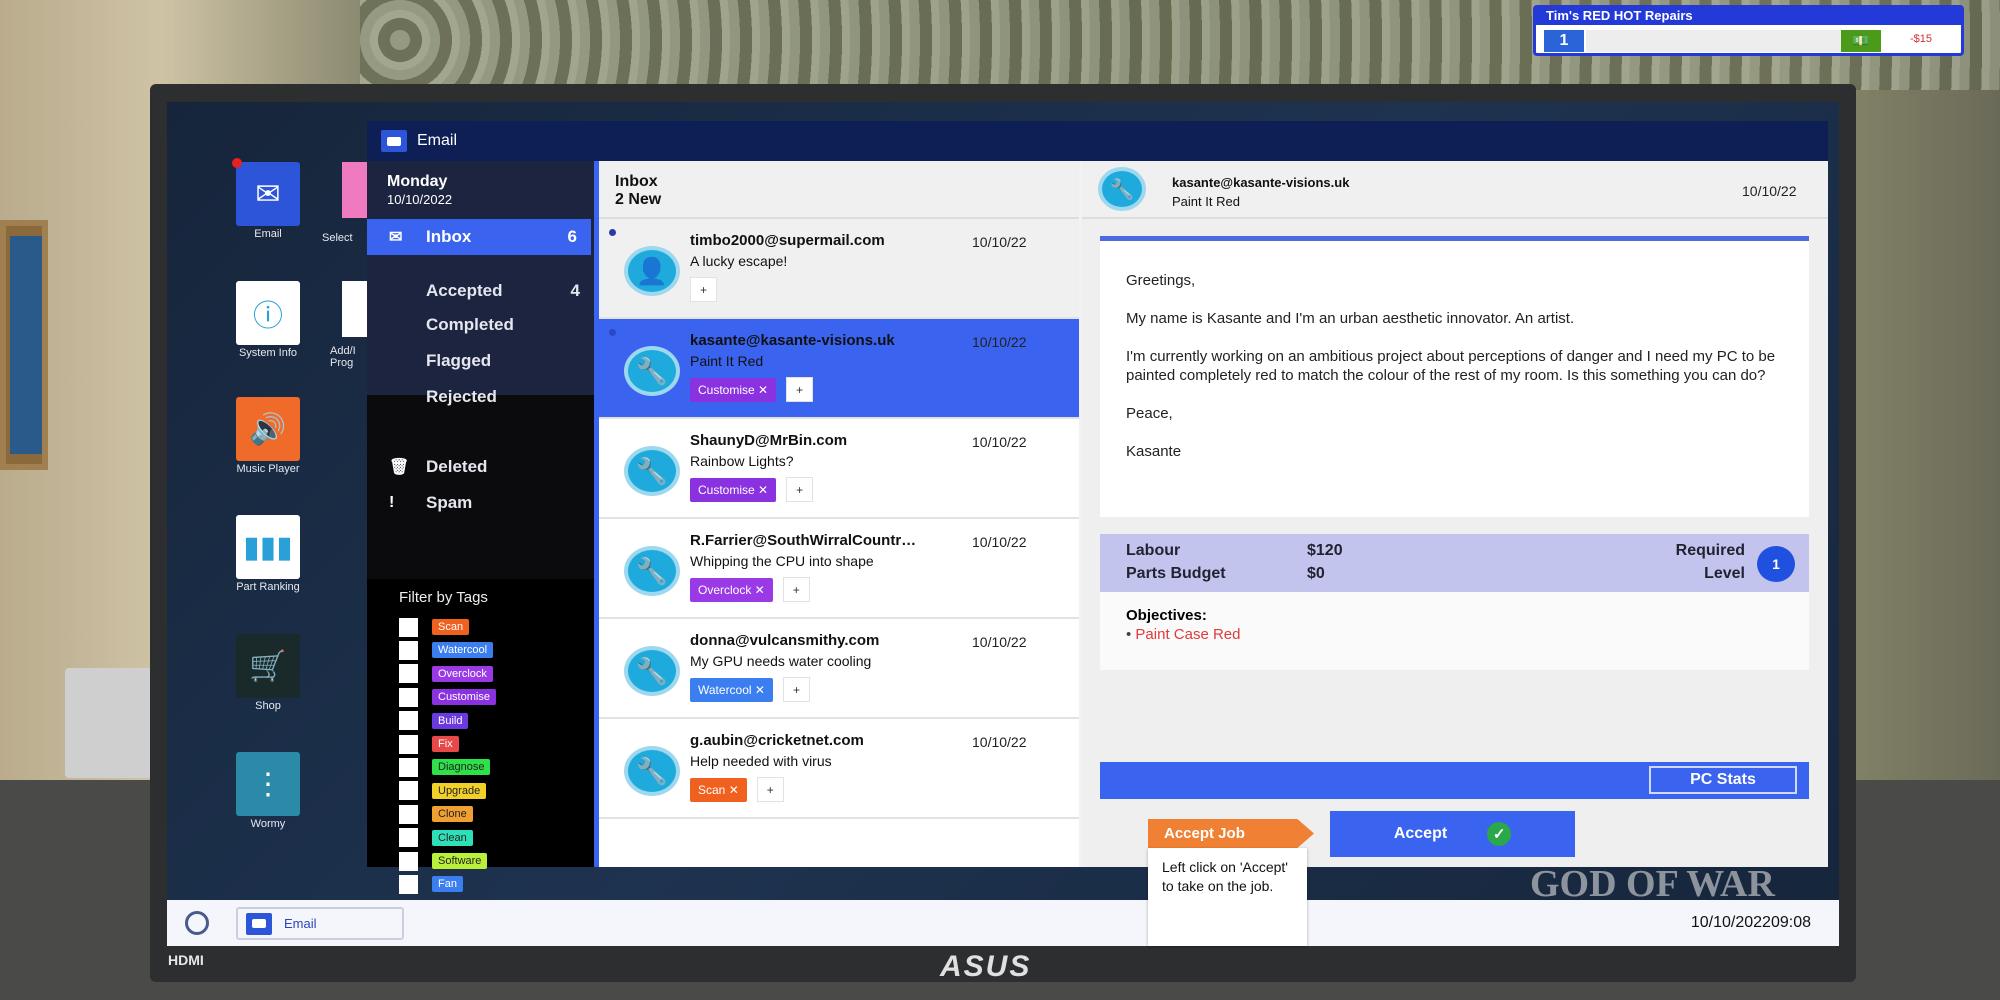  What do you see at coordinates (638, 199) in the screenshot?
I see `new-count: 2 New` at bounding box center [638, 199].